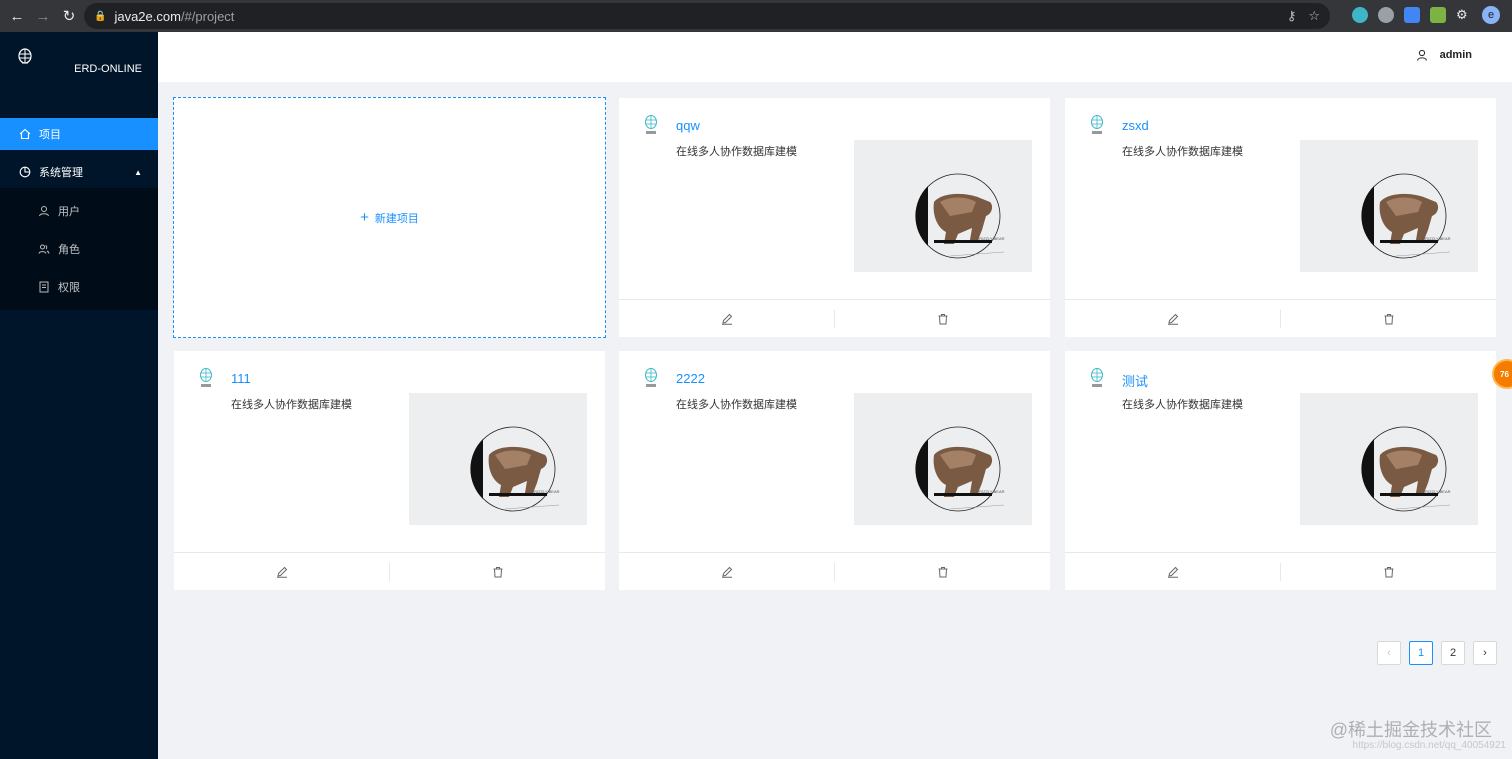  Describe the element at coordinates (241, 378) in the screenshot. I see `project-title: 111` at that location.